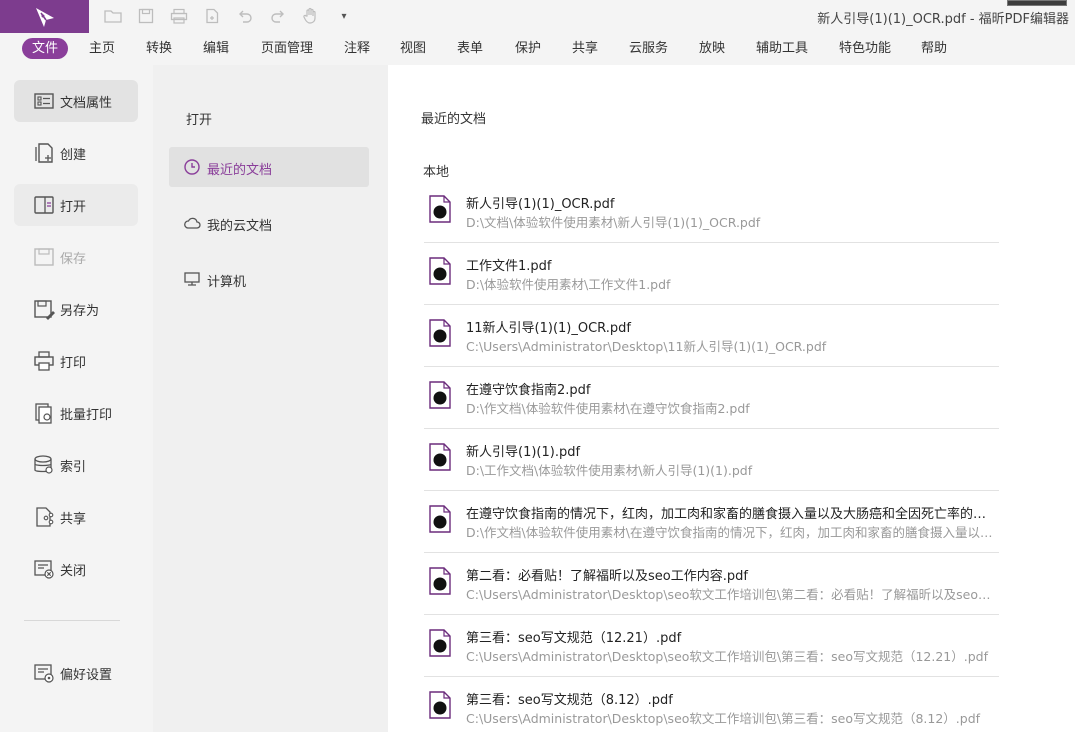  Describe the element at coordinates (712, 48) in the screenshot. I see `menu-slideshow: 放映` at that location.